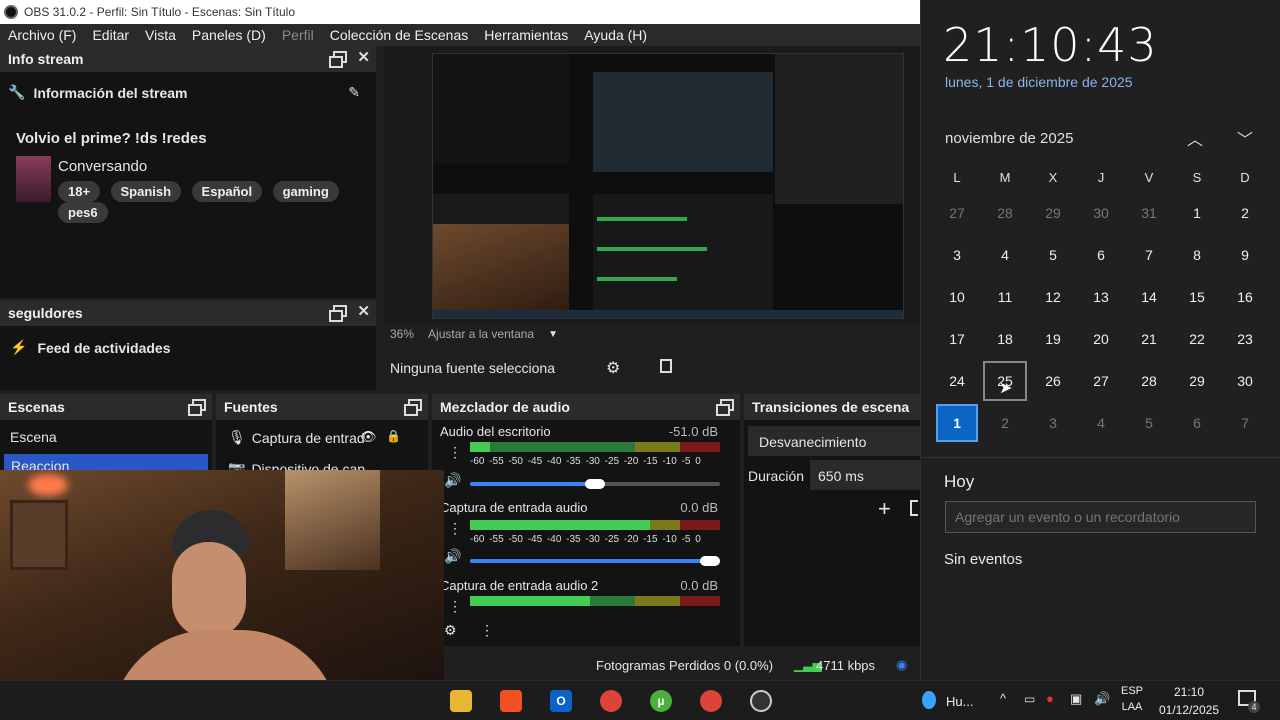 The height and width of the screenshot is (720, 1280). Describe the element at coordinates (1009, 138) in the screenshot. I see `calendar-month-label: noviembre de 2025` at that location.